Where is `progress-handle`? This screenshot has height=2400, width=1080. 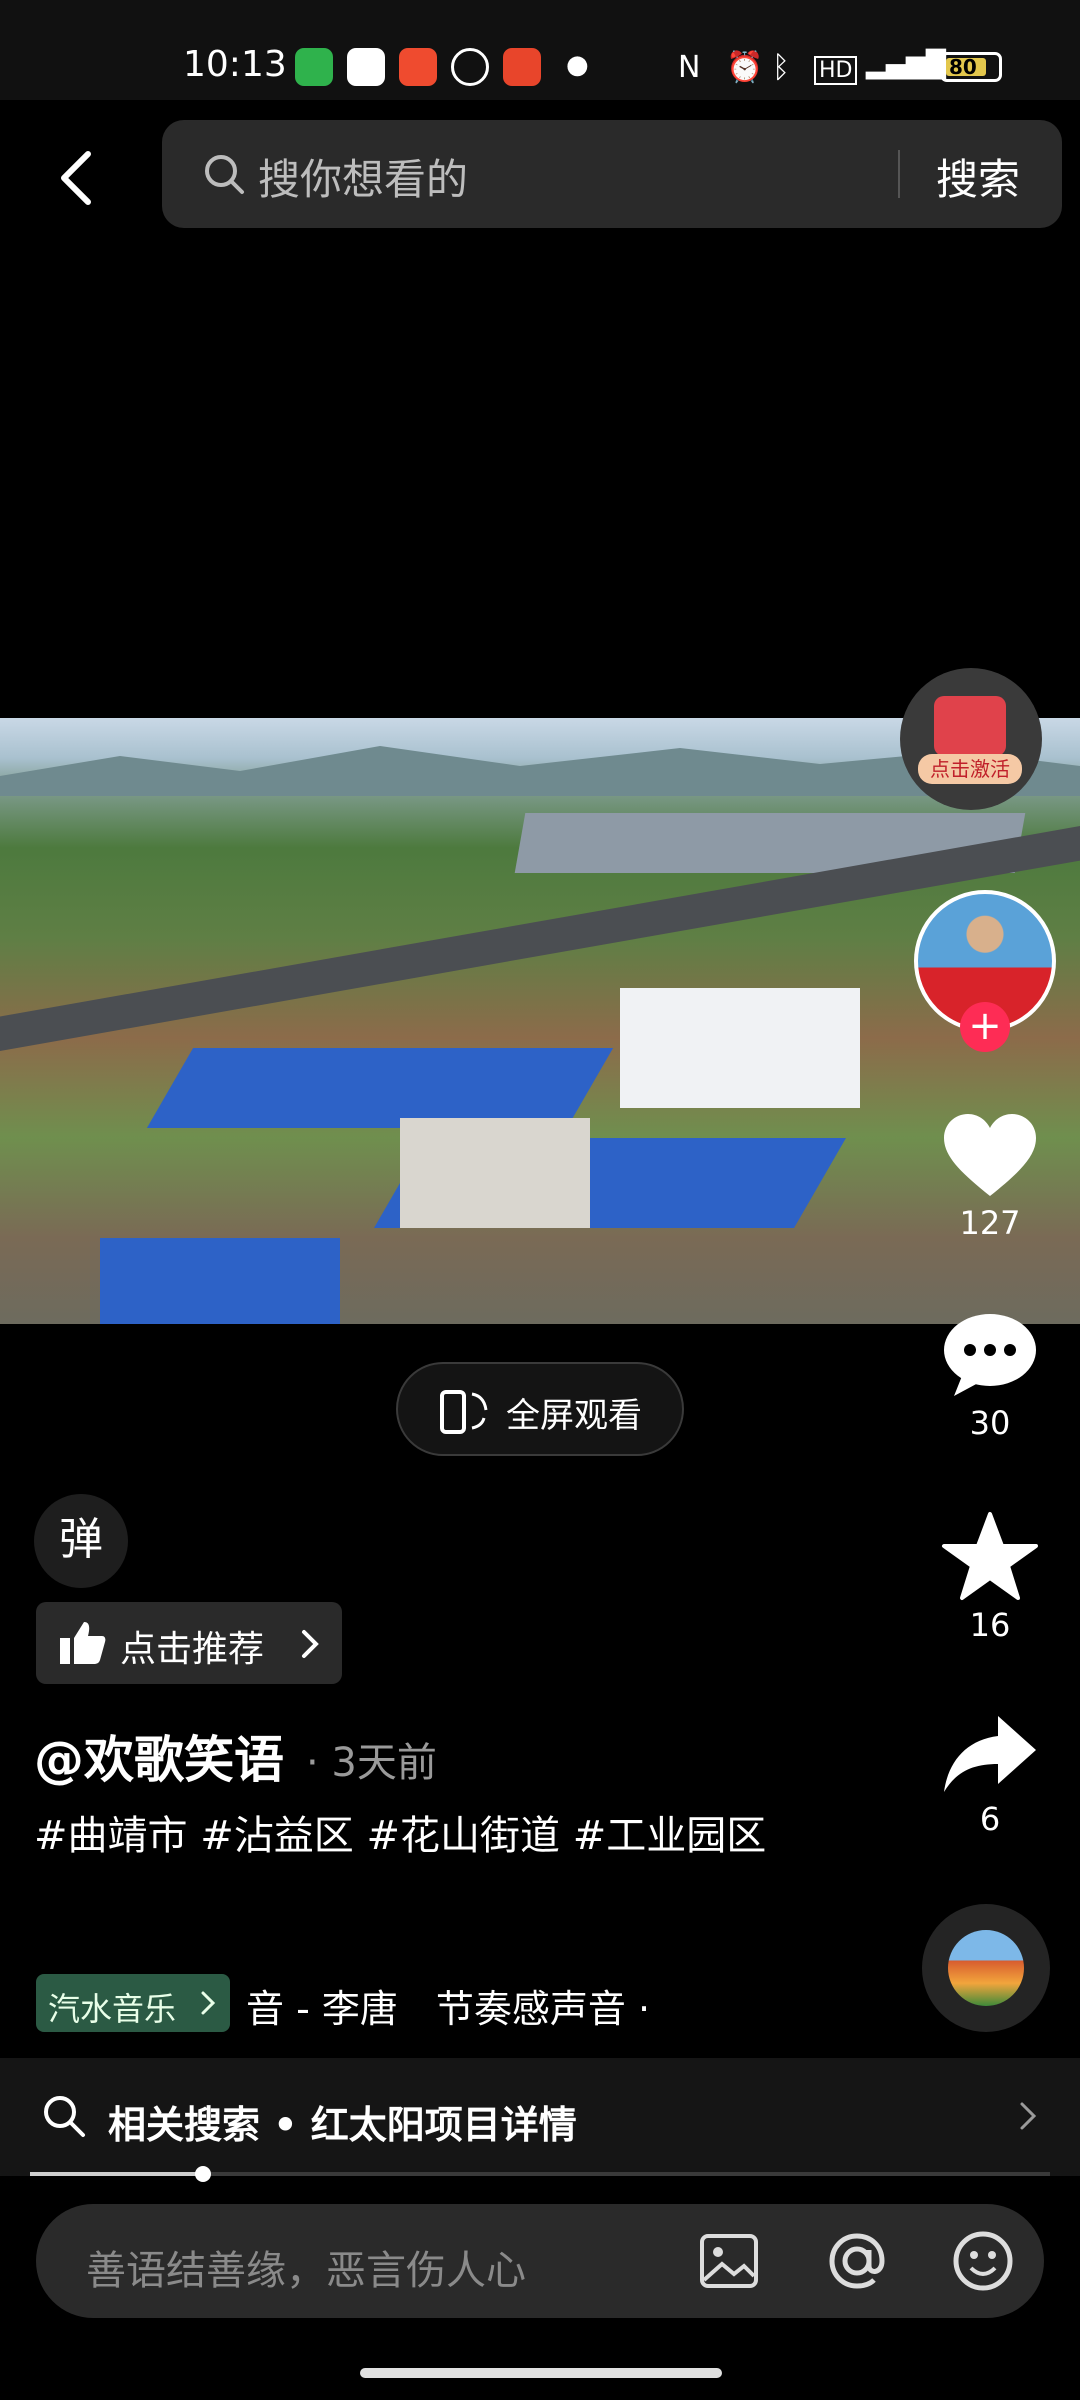 progress-handle is located at coordinates (203, 2174).